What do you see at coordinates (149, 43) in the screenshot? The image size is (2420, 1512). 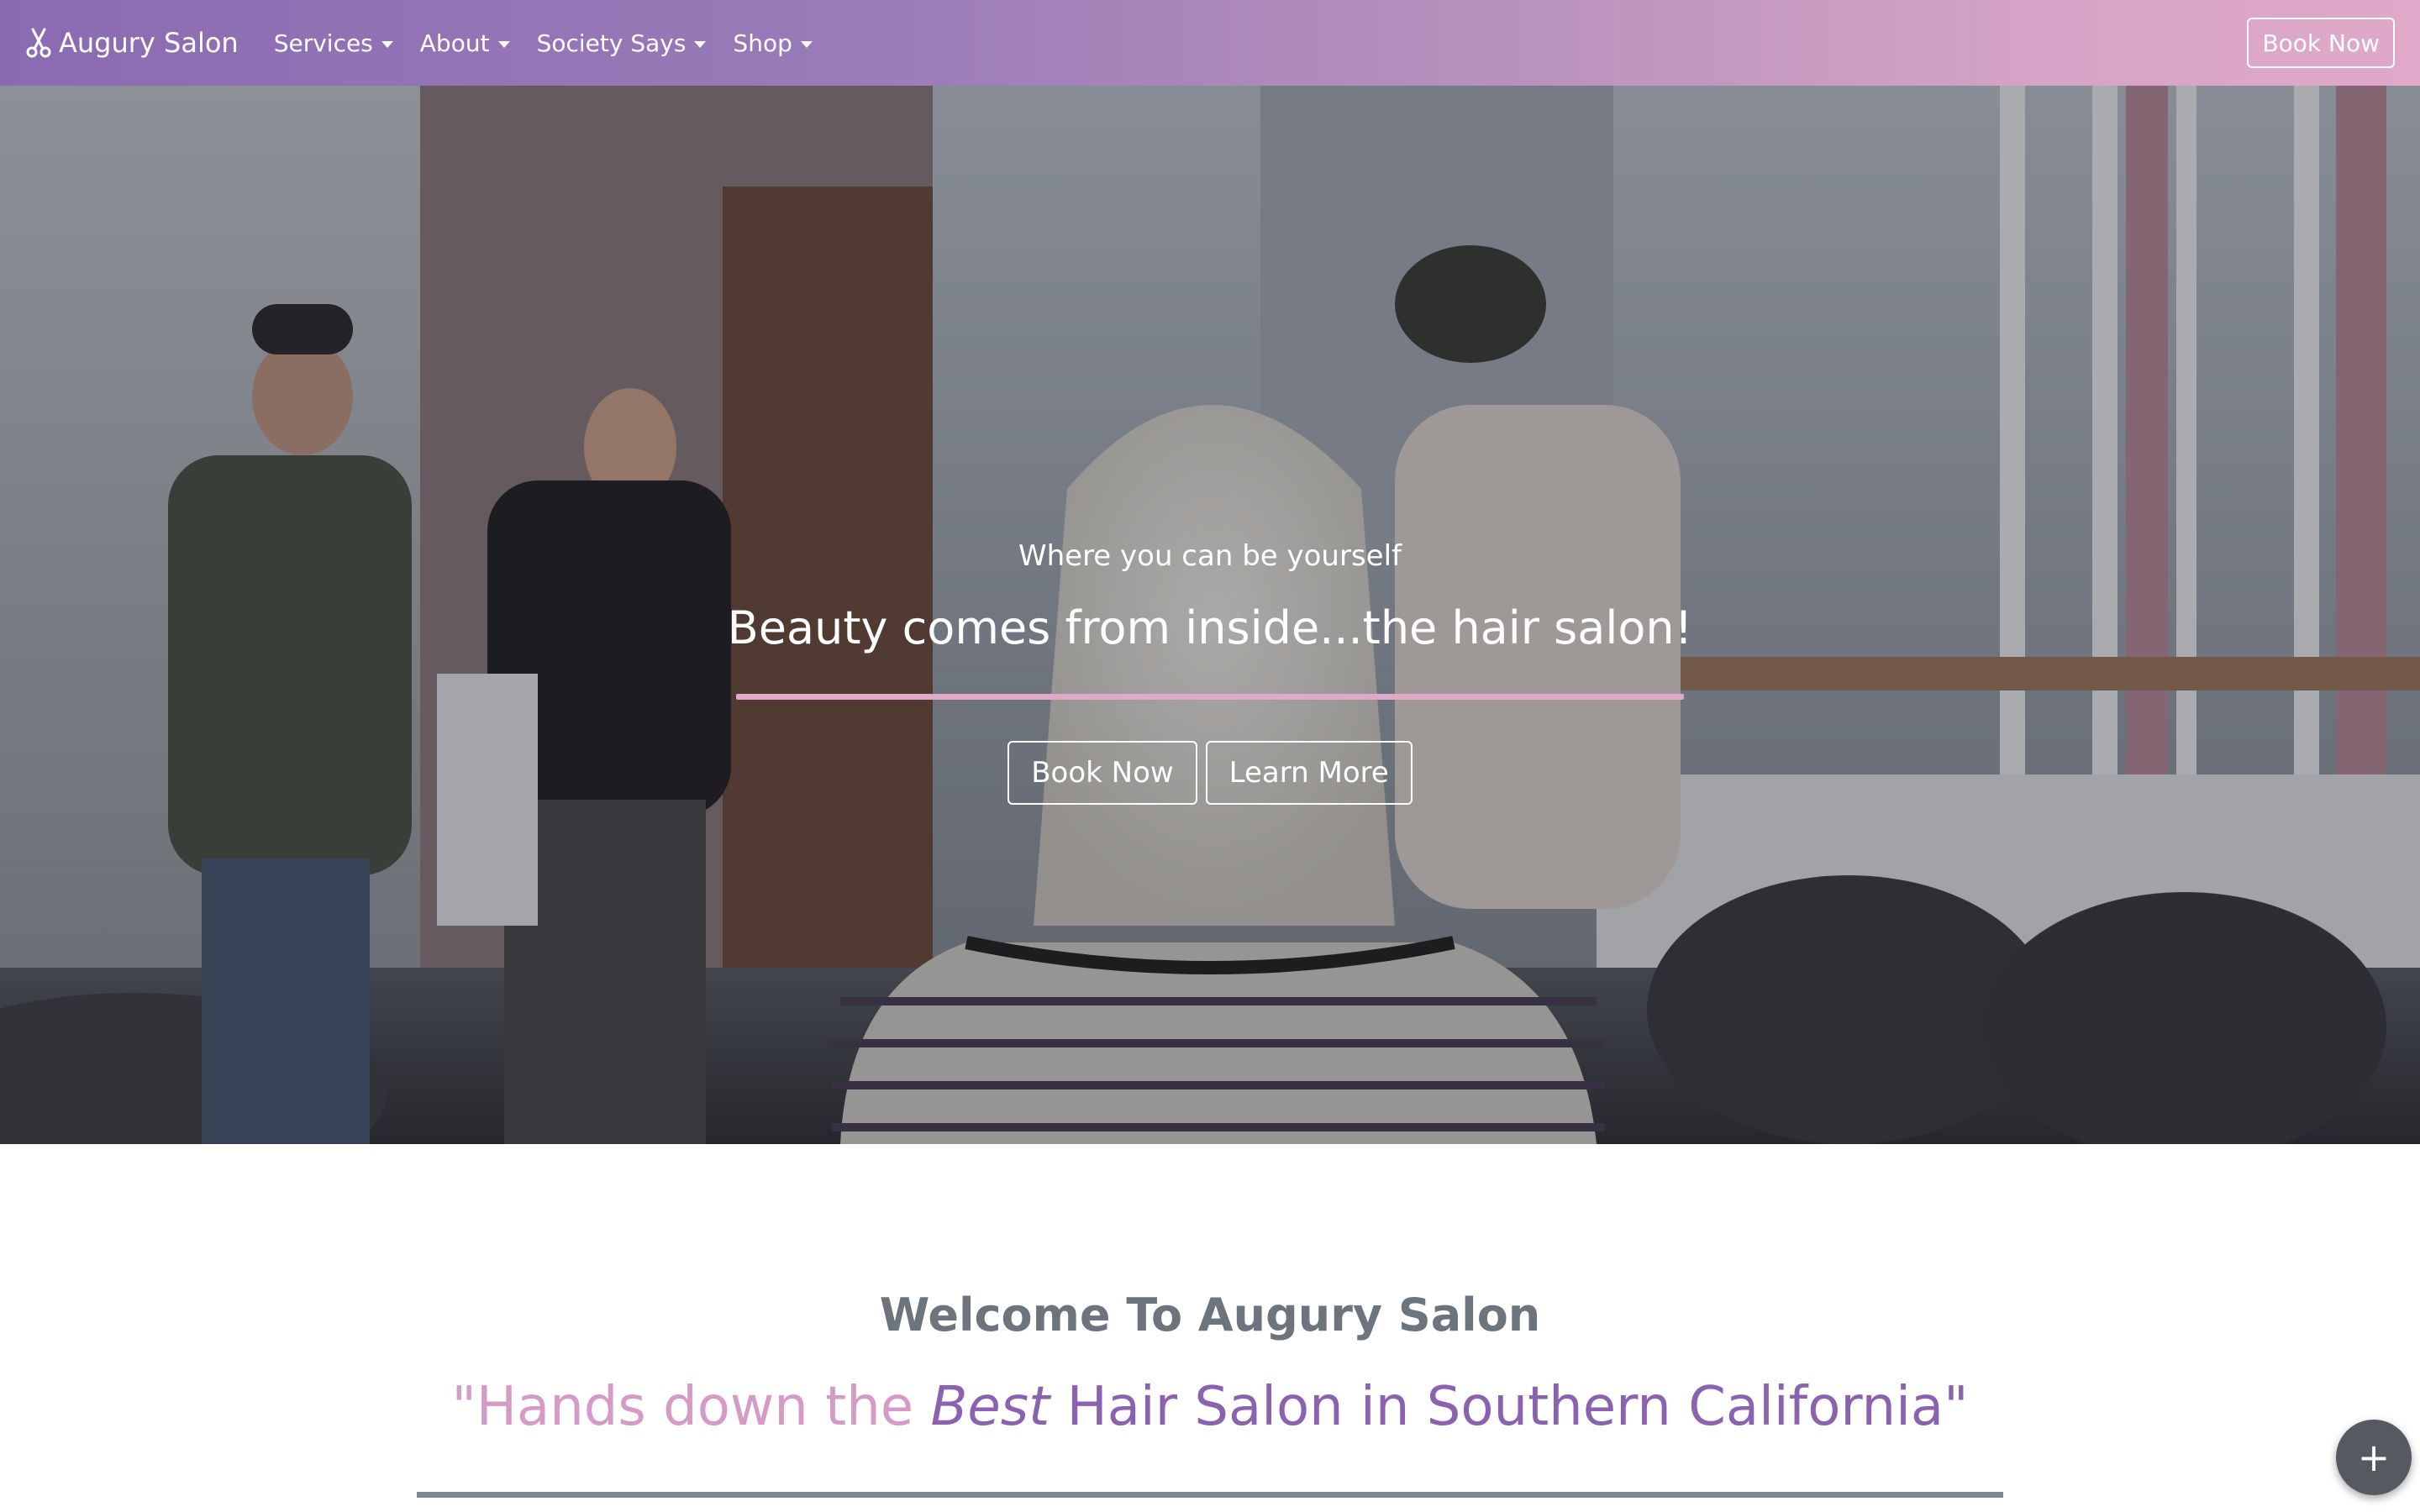 I see `brand-name: Augury Salon` at bounding box center [149, 43].